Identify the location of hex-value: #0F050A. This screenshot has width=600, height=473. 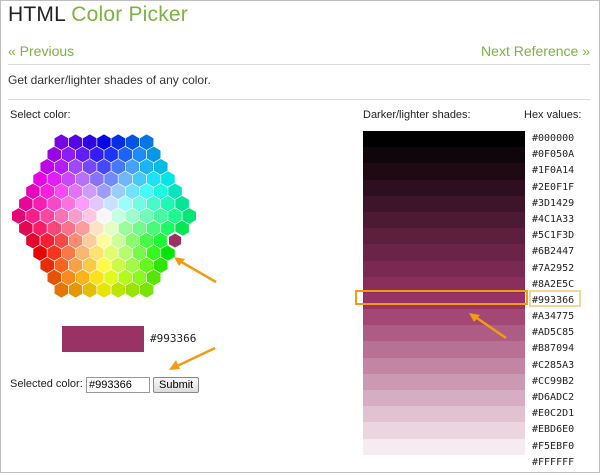
(553, 155).